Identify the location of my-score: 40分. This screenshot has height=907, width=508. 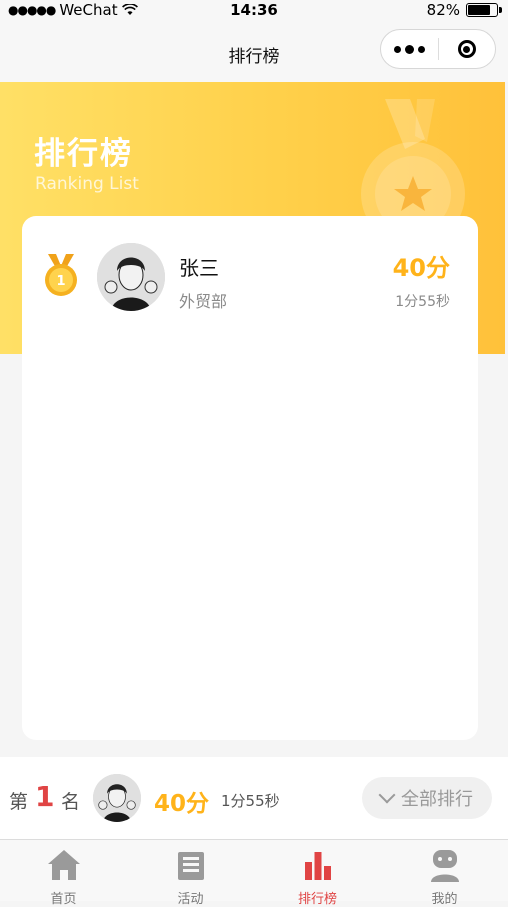
(182, 804).